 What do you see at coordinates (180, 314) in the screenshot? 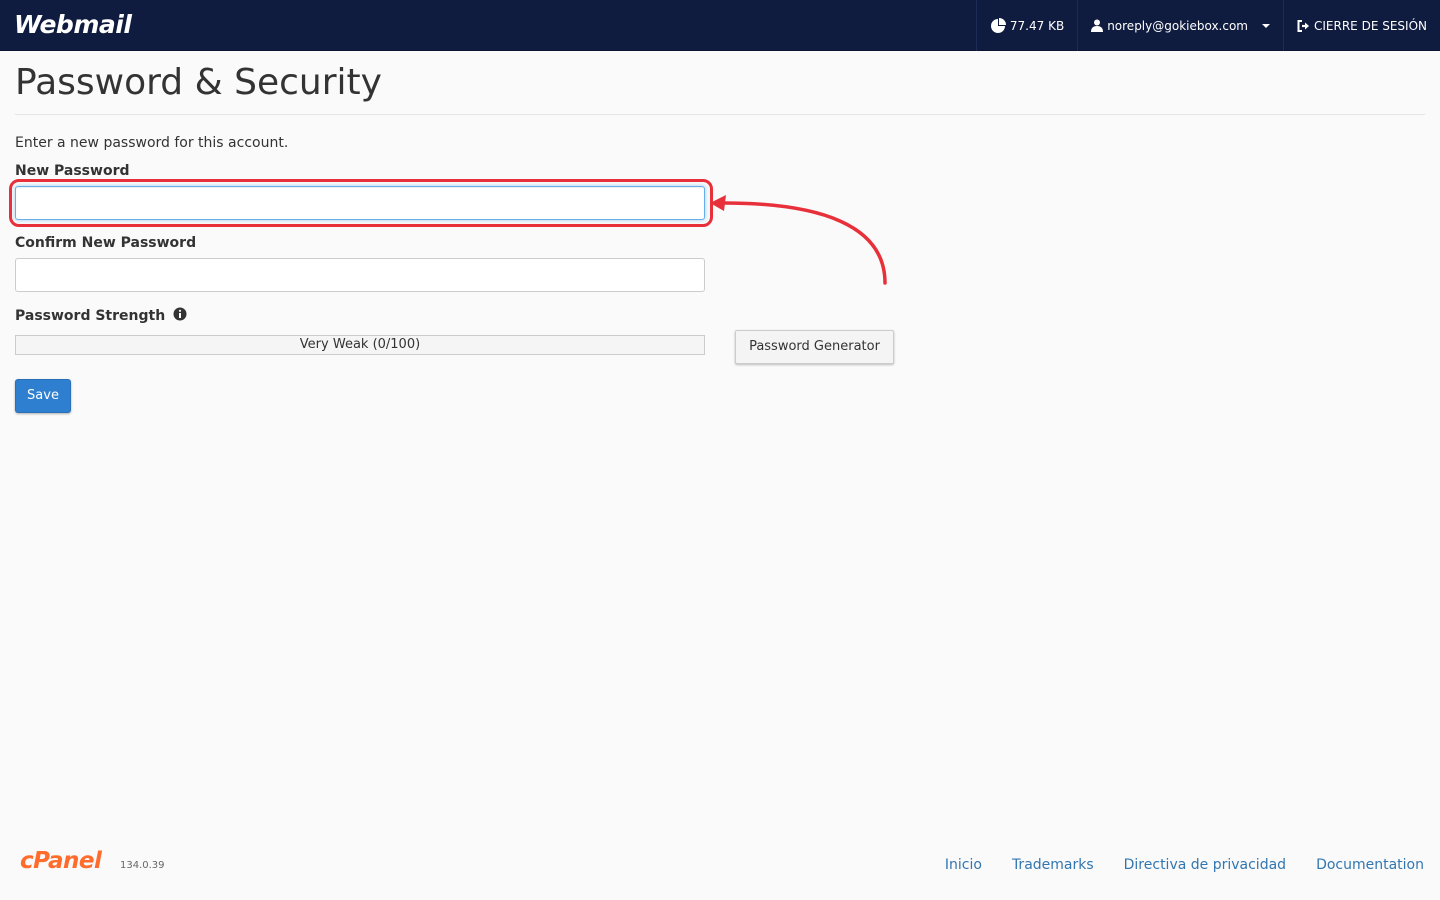
I see `info-icon` at bounding box center [180, 314].